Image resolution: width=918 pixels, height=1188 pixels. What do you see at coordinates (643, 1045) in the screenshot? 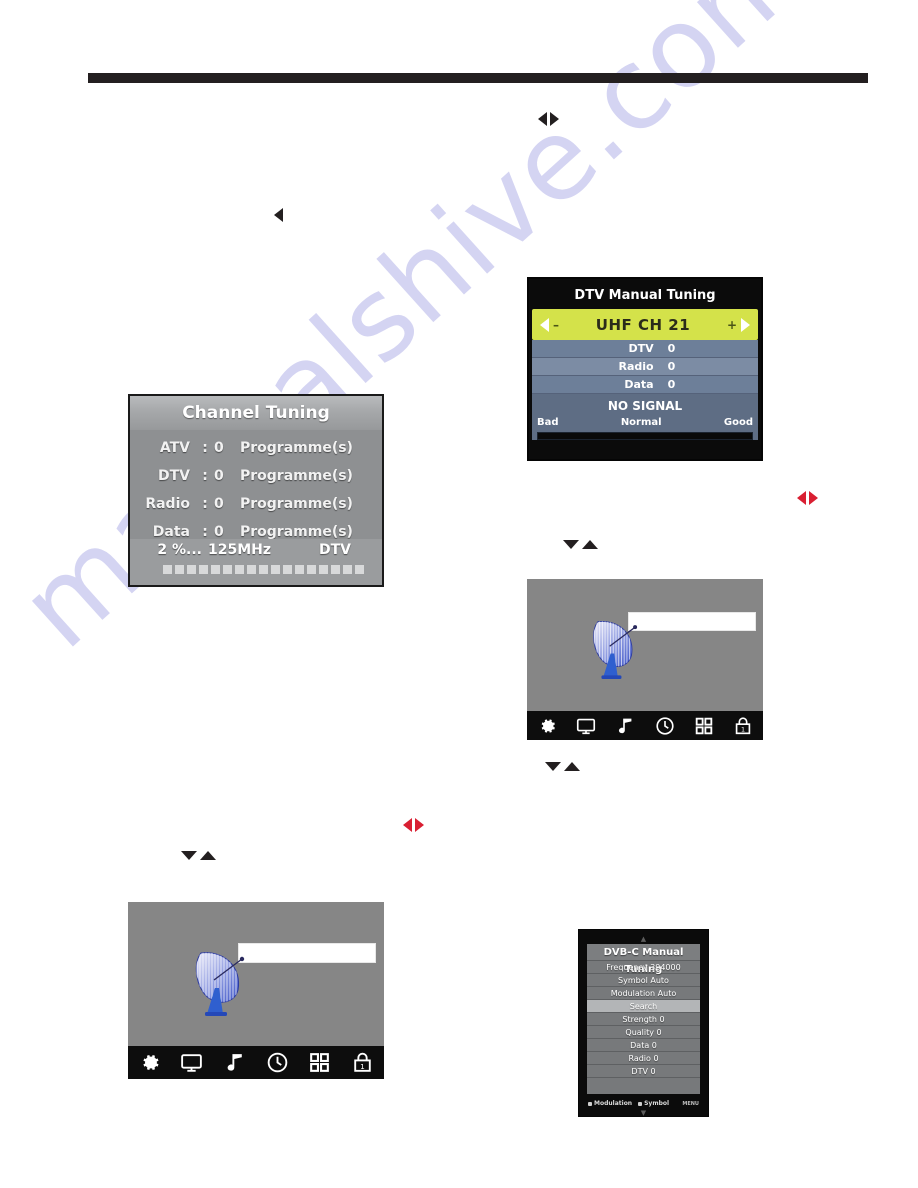
I see `list-item: Data 0` at bounding box center [643, 1045].